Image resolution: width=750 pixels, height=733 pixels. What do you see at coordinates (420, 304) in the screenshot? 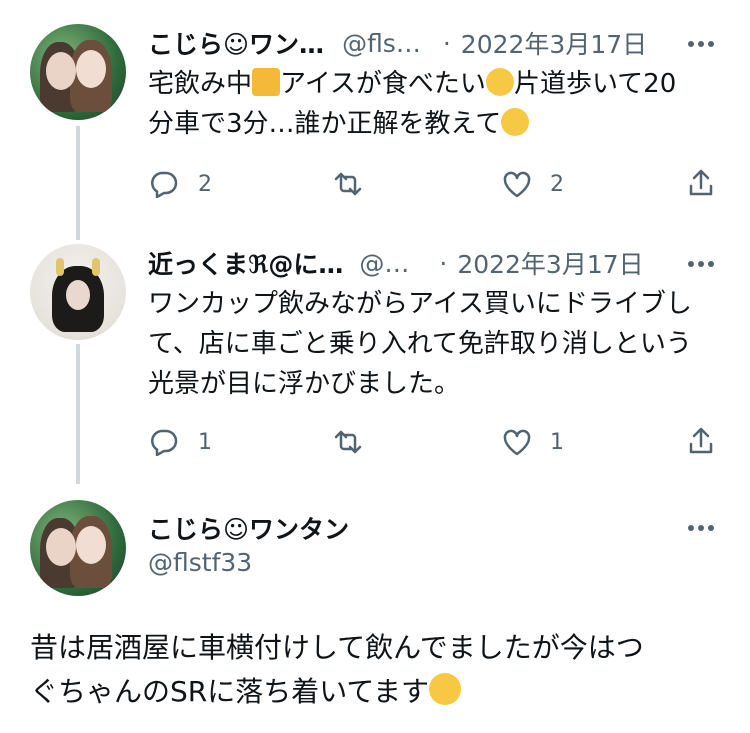
I see `tweet-text-line: ワンカップ飲みながらアイス買いにドライブし` at bounding box center [420, 304].